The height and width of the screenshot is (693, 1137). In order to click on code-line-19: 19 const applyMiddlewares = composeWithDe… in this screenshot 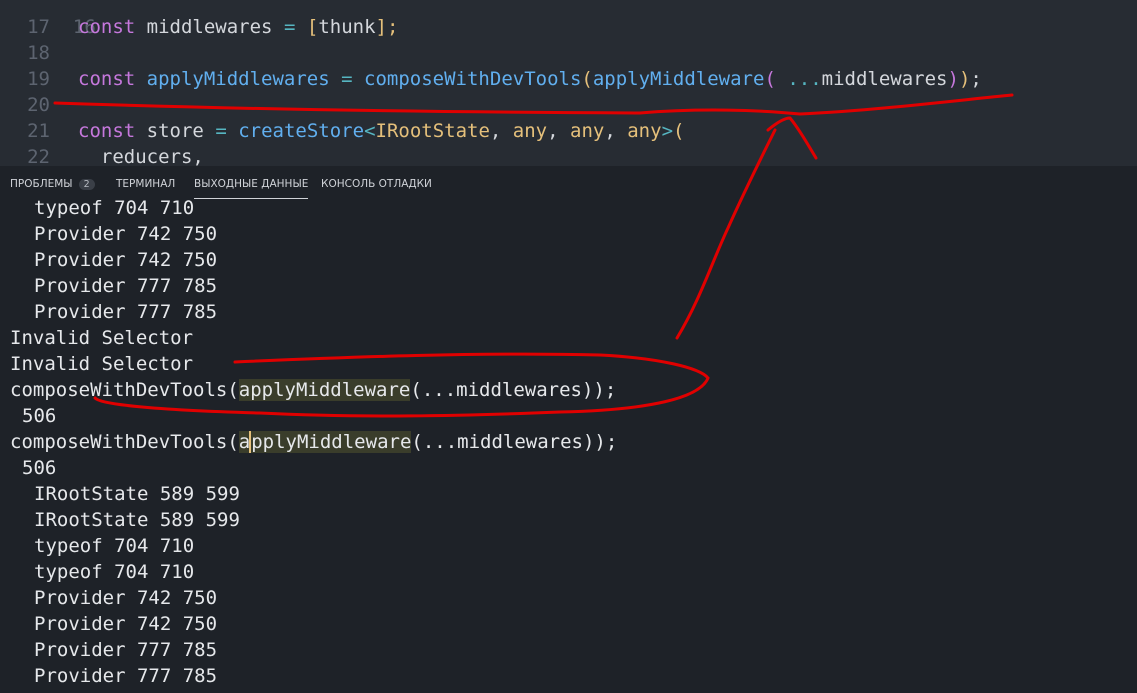, I will do `click(491, 79)`.